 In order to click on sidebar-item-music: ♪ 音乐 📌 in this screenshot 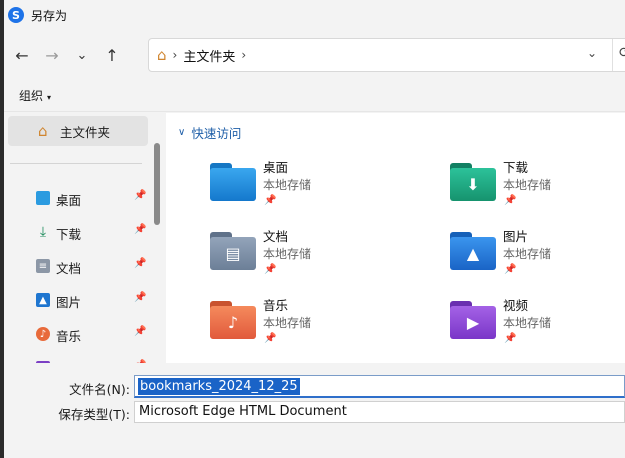, I will do `click(76, 334)`.